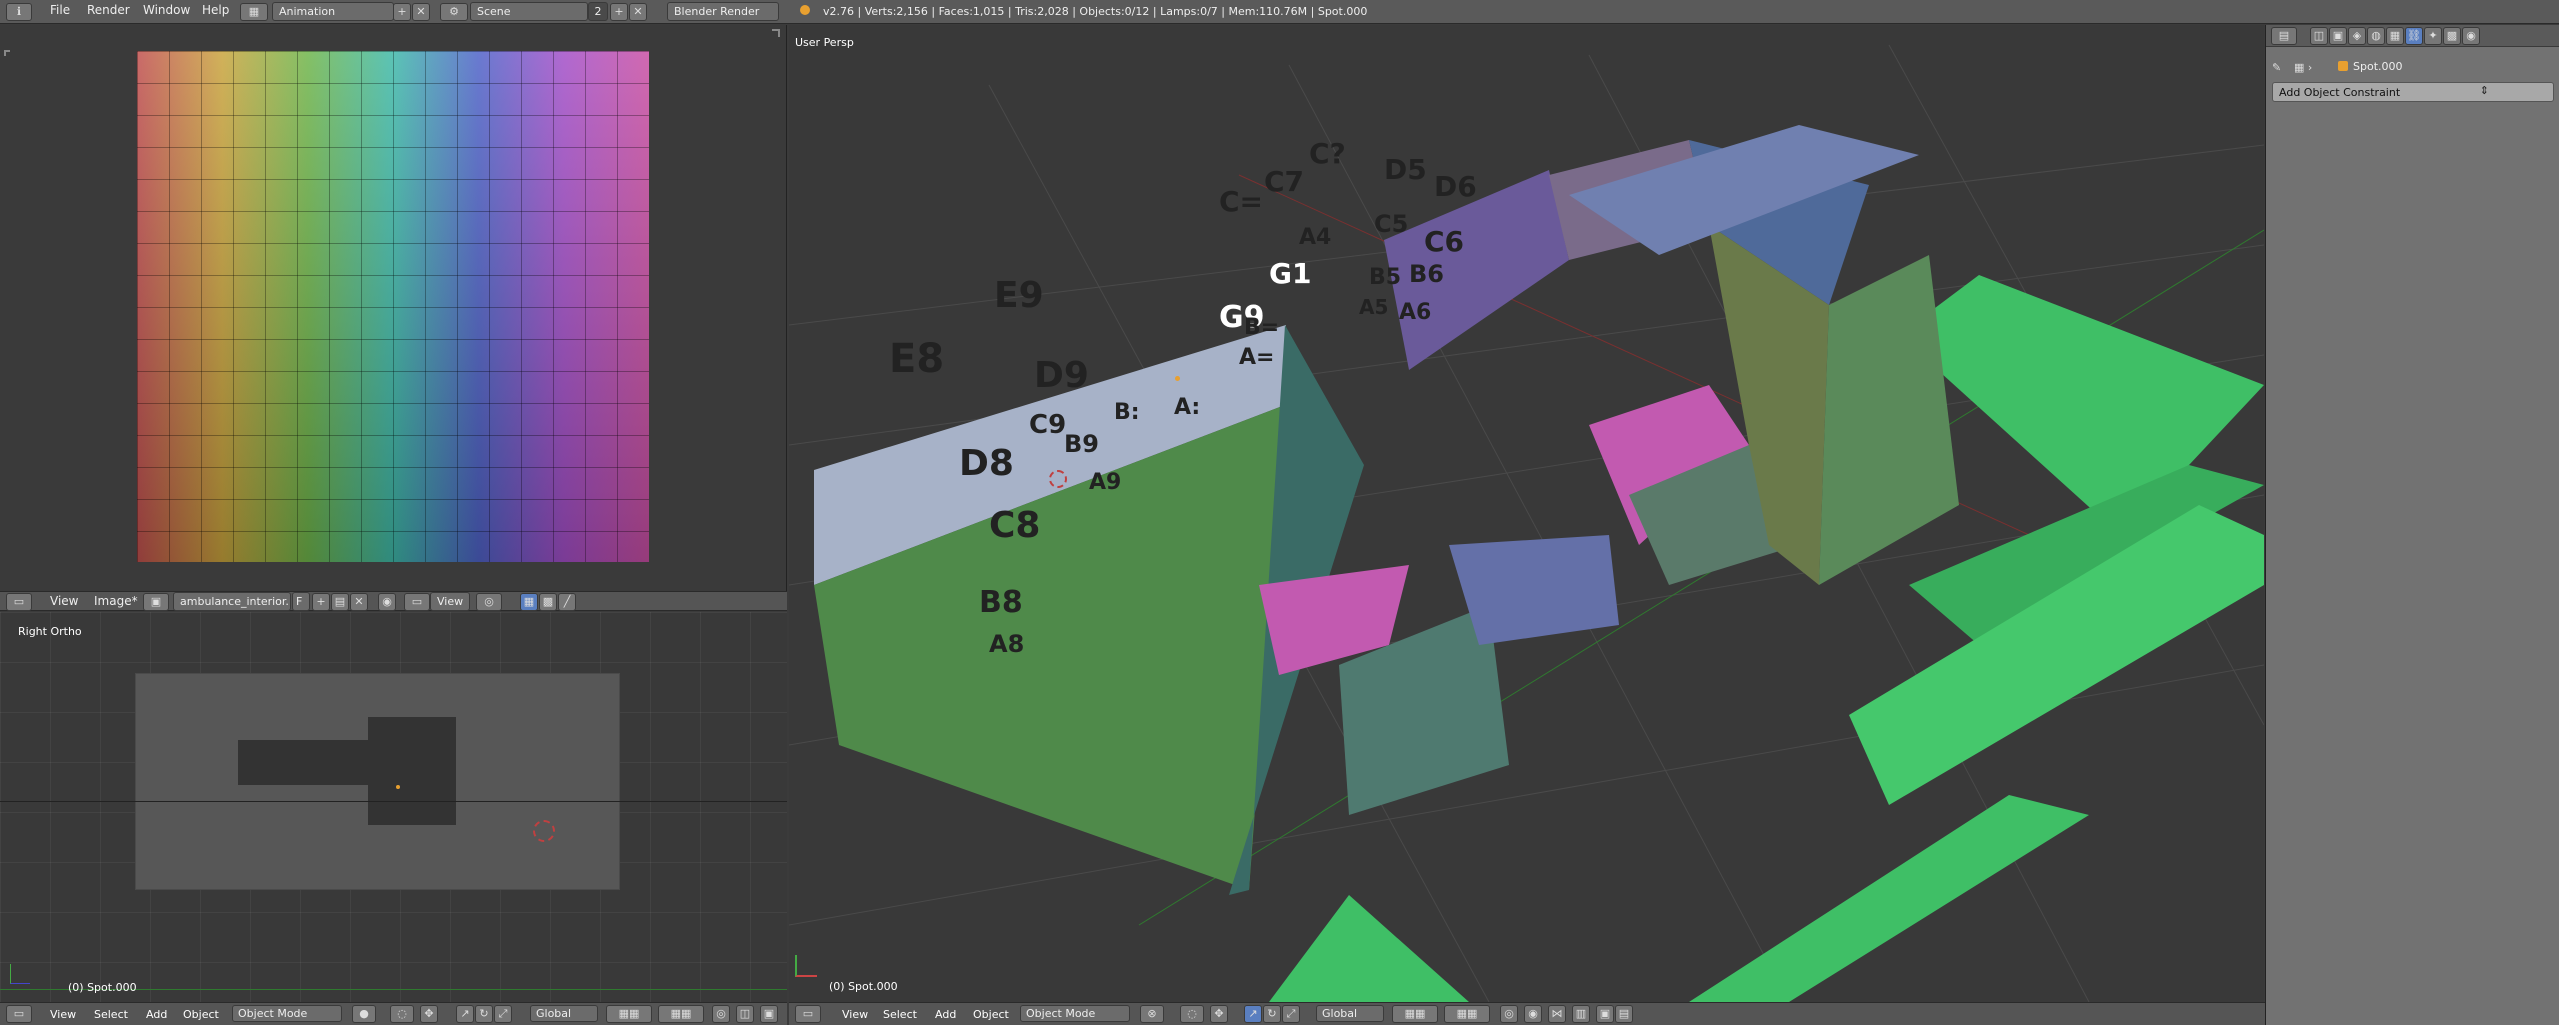  What do you see at coordinates (1152, 1014) in the screenshot?
I see `shading-icon: ⊗` at bounding box center [1152, 1014].